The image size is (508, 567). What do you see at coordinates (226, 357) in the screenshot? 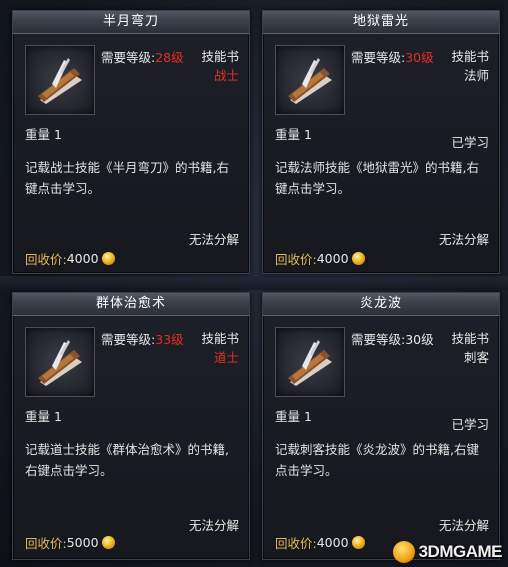
I see `class-restriction: 道士` at bounding box center [226, 357].